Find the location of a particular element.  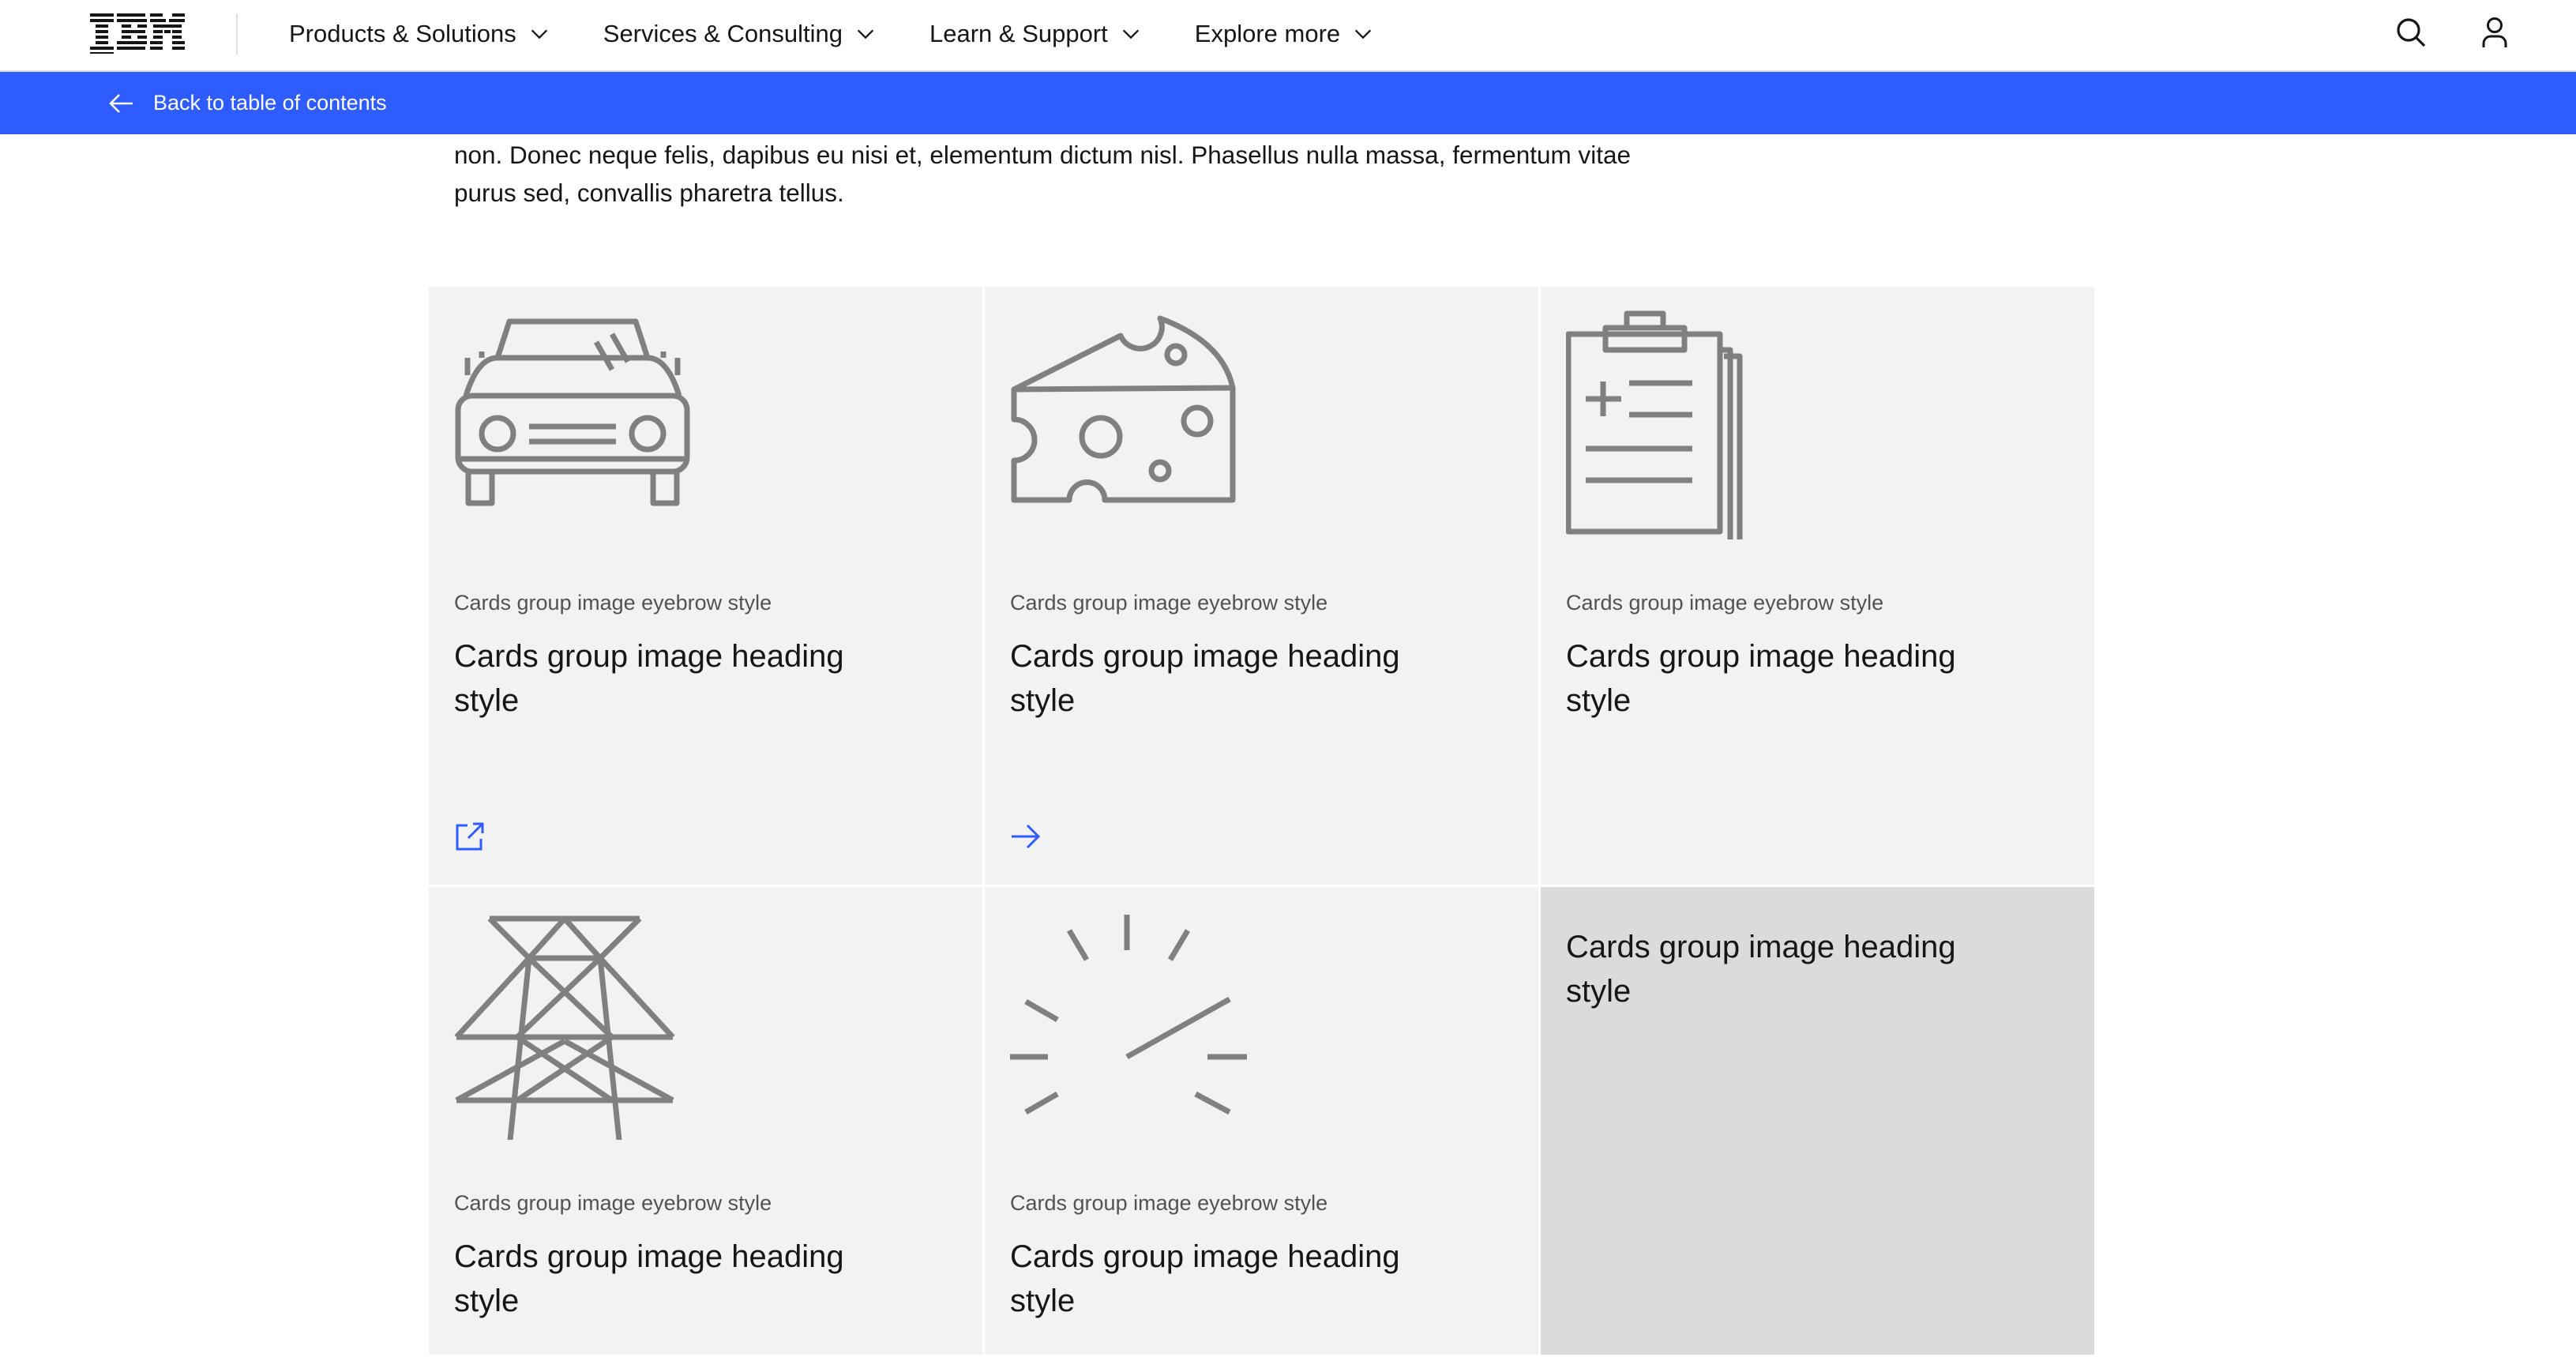

arrow-right-icon is located at coordinates (1026, 836).